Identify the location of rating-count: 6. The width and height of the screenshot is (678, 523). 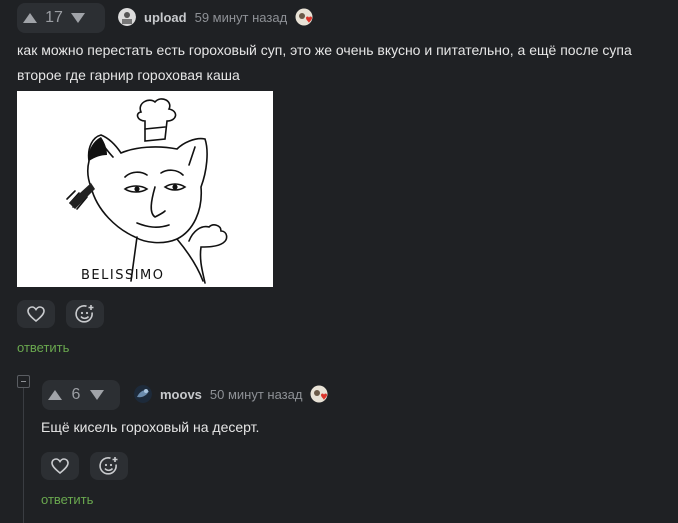
(76, 394).